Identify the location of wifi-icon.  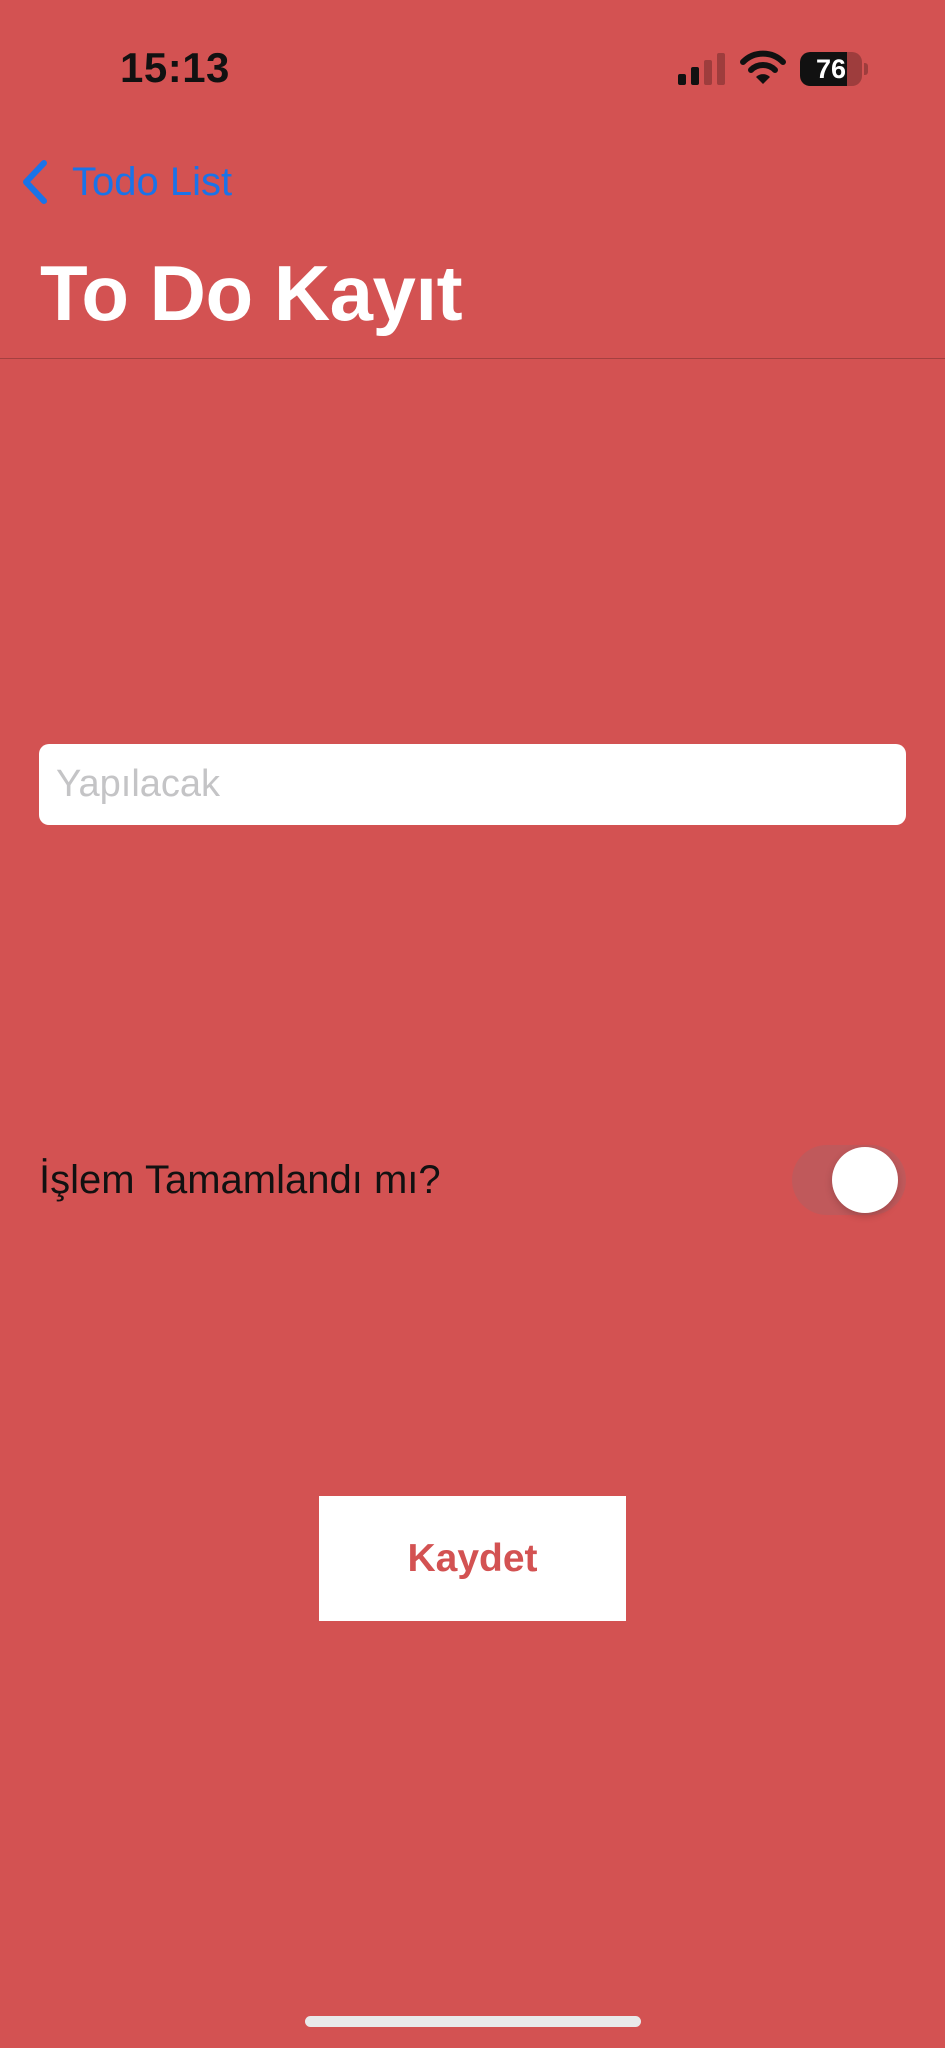
(763, 67).